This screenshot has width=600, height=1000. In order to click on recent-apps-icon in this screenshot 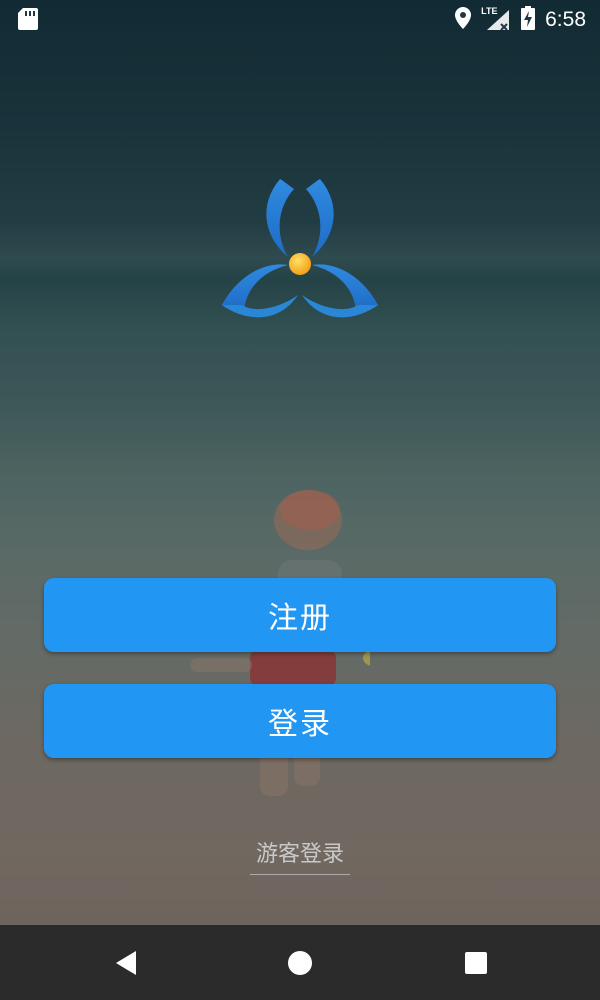, I will do `click(476, 963)`.